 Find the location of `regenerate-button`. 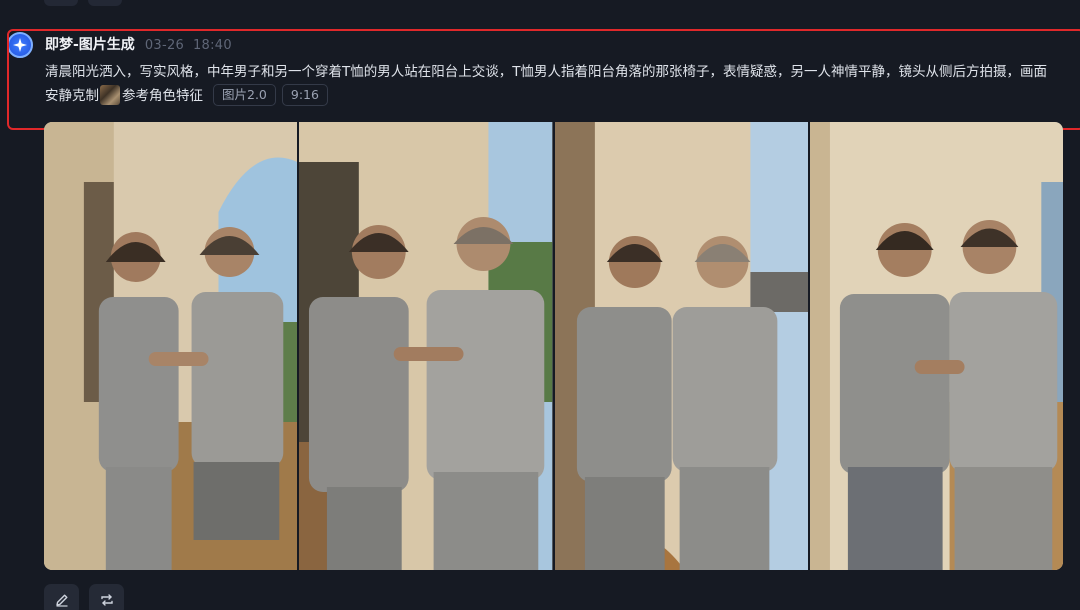

regenerate-button is located at coordinates (106, 597).